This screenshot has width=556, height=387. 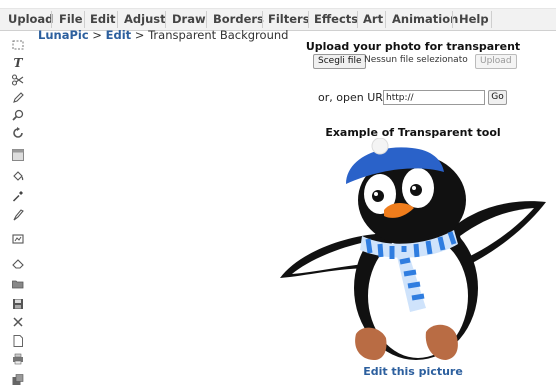 What do you see at coordinates (18, 263) in the screenshot?
I see `eraser-icon` at bounding box center [18, 263].